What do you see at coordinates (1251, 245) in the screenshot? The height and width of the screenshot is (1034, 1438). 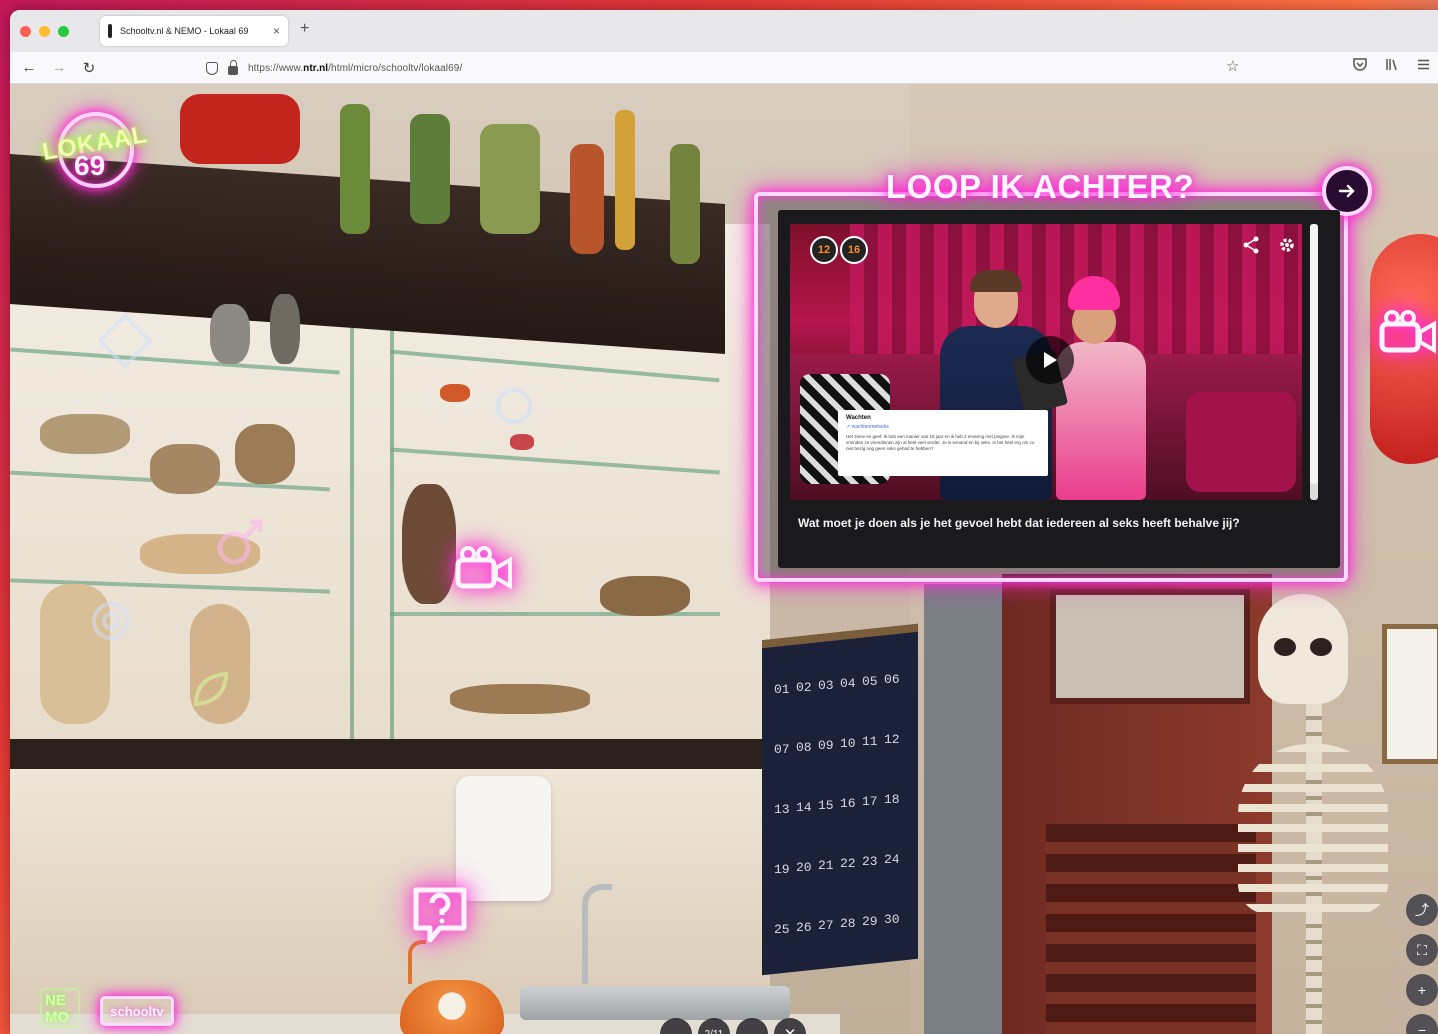 I see `share-icon` at bounding box center [1251, 245].